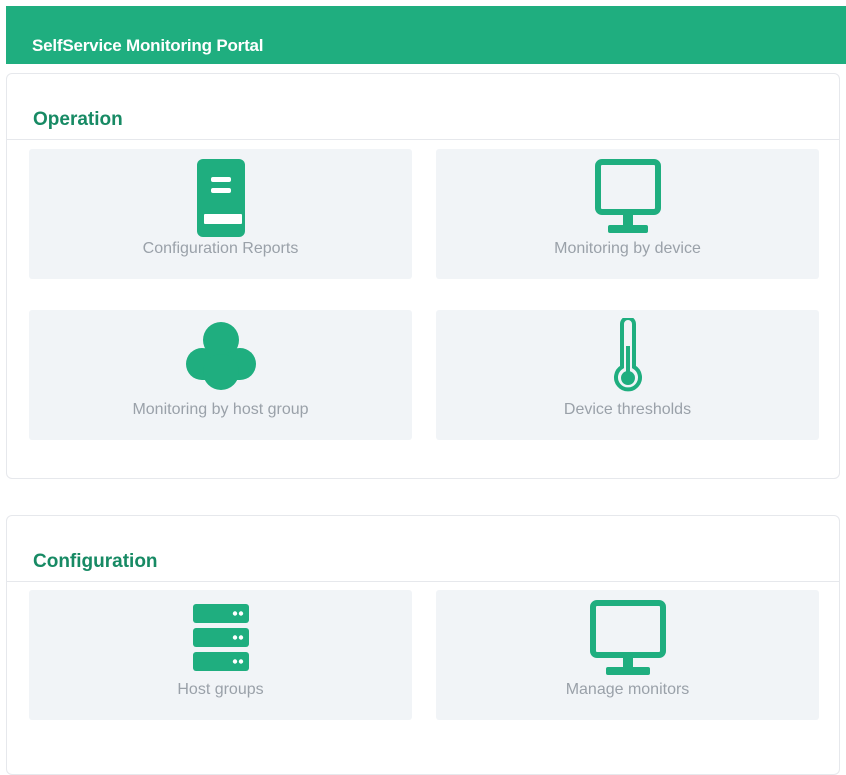  Describe the element at coordinates (78, 119) in the screenshot. I see `section-heading-operation: Operation` at that location.